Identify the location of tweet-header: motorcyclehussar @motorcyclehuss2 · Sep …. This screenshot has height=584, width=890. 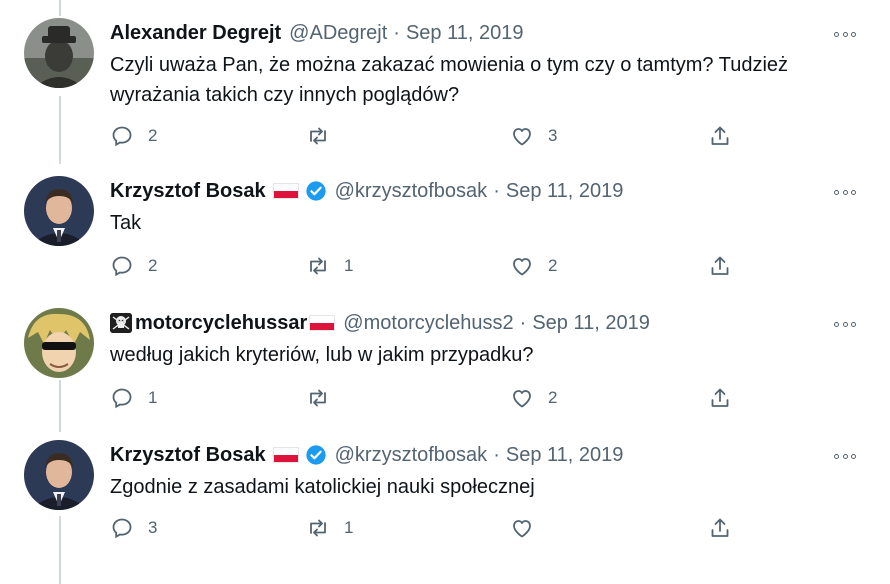
(380, 323).